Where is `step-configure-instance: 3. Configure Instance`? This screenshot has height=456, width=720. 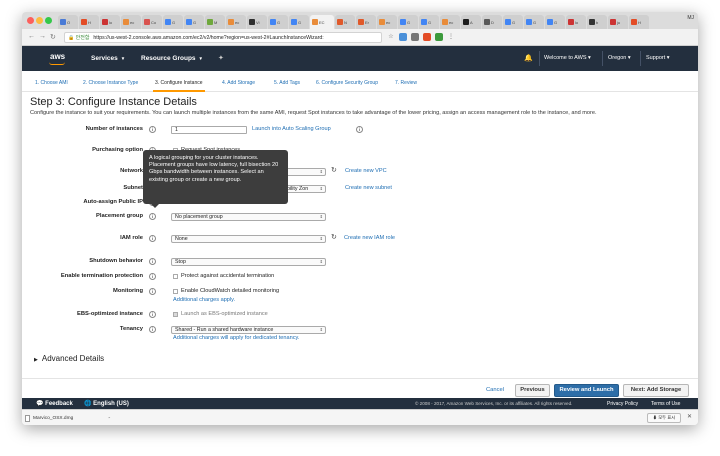
step-configure-instance: 3. Configure Instance is located at coordinates (179, 86).